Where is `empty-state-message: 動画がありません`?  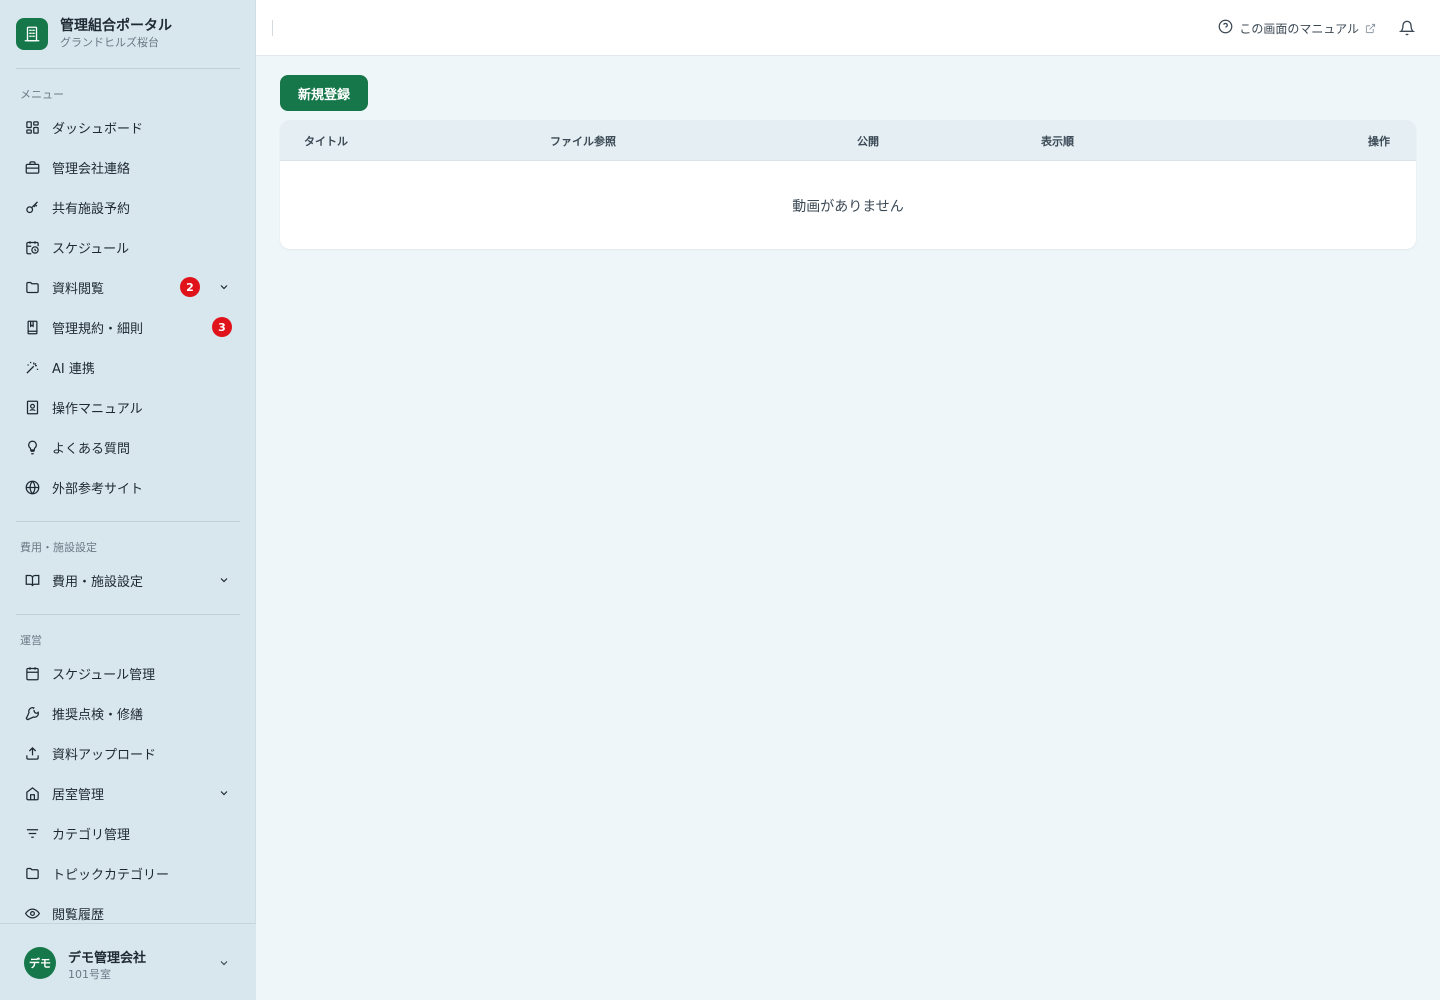 empty-state-message: 動画がありません is located at coordinates (848, 207).